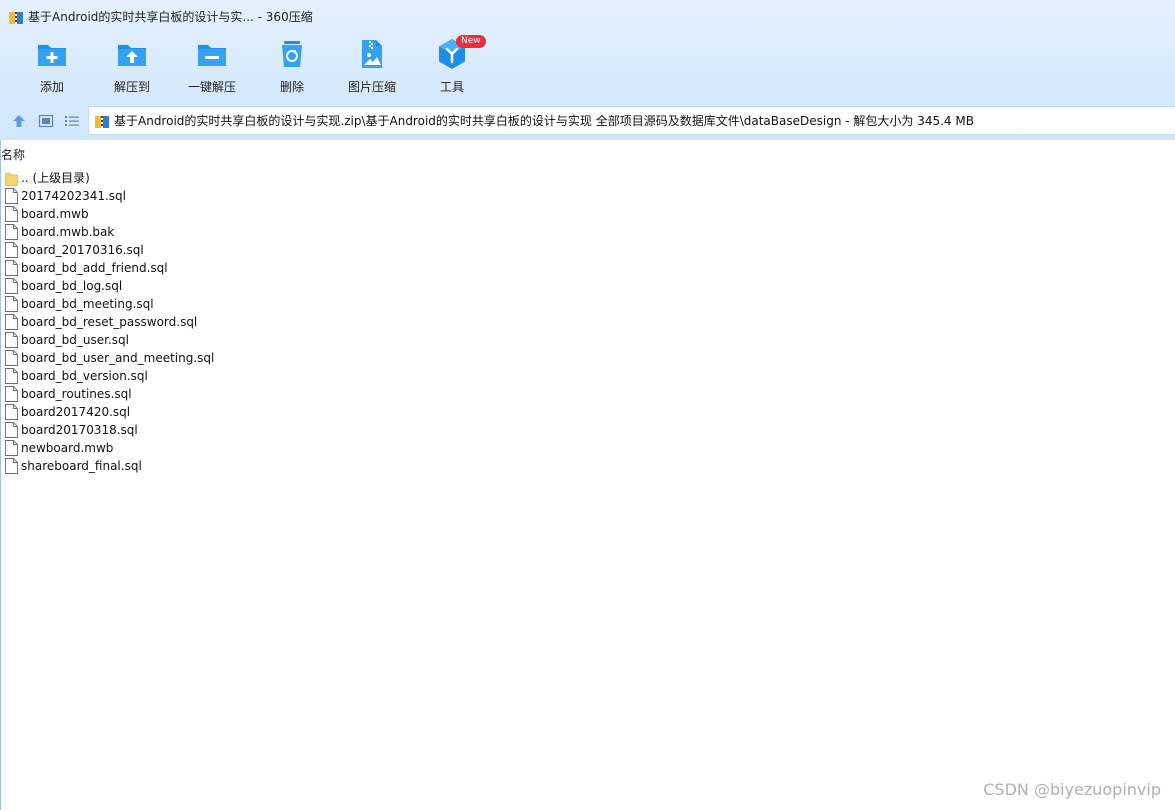 The image size is (1175, 810). Describe the element at coordinates (300, 214) in the screenshot. I see `file-row: board.mwb` at that location.